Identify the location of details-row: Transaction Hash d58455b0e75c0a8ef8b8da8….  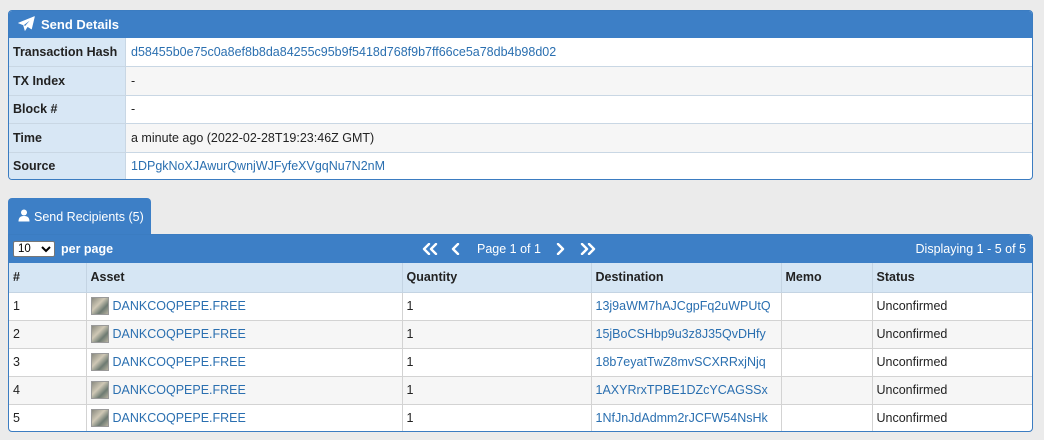
(520, 52).